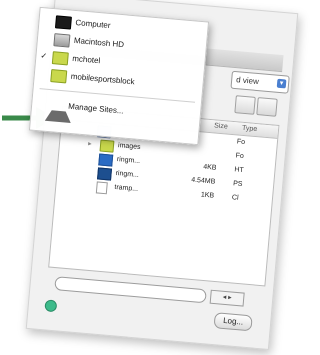 The image size is (320, 355). Describe the element at coordinates (105, 174) in the screenshot. I see `photoshop-file-icon` at that location.